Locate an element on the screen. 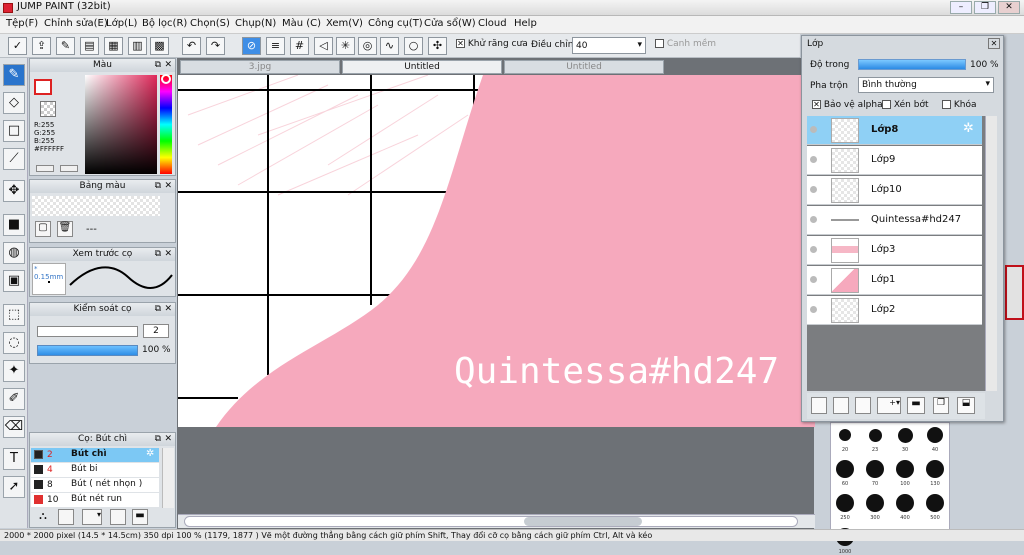 This screenshot has width=1024, height=555. clip-checkbox: Canh mềm is located at coordinates (685, 44).